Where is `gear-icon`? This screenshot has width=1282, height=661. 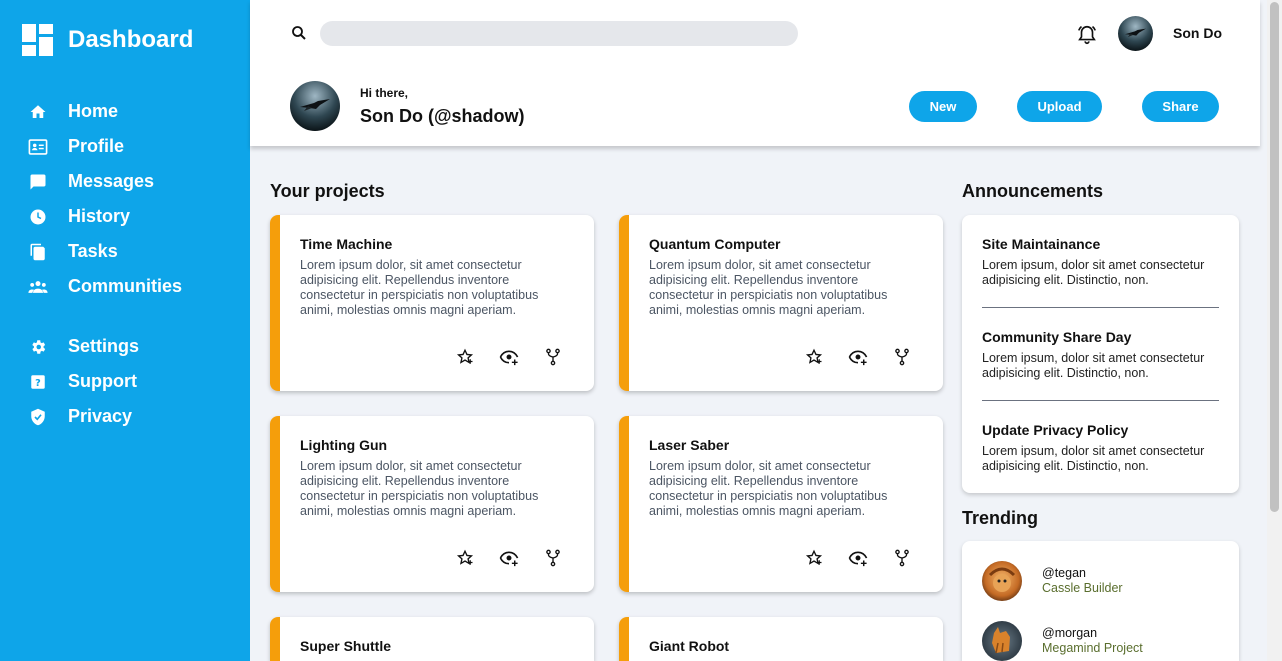
gear-icon is located at coordinates (38, 347).